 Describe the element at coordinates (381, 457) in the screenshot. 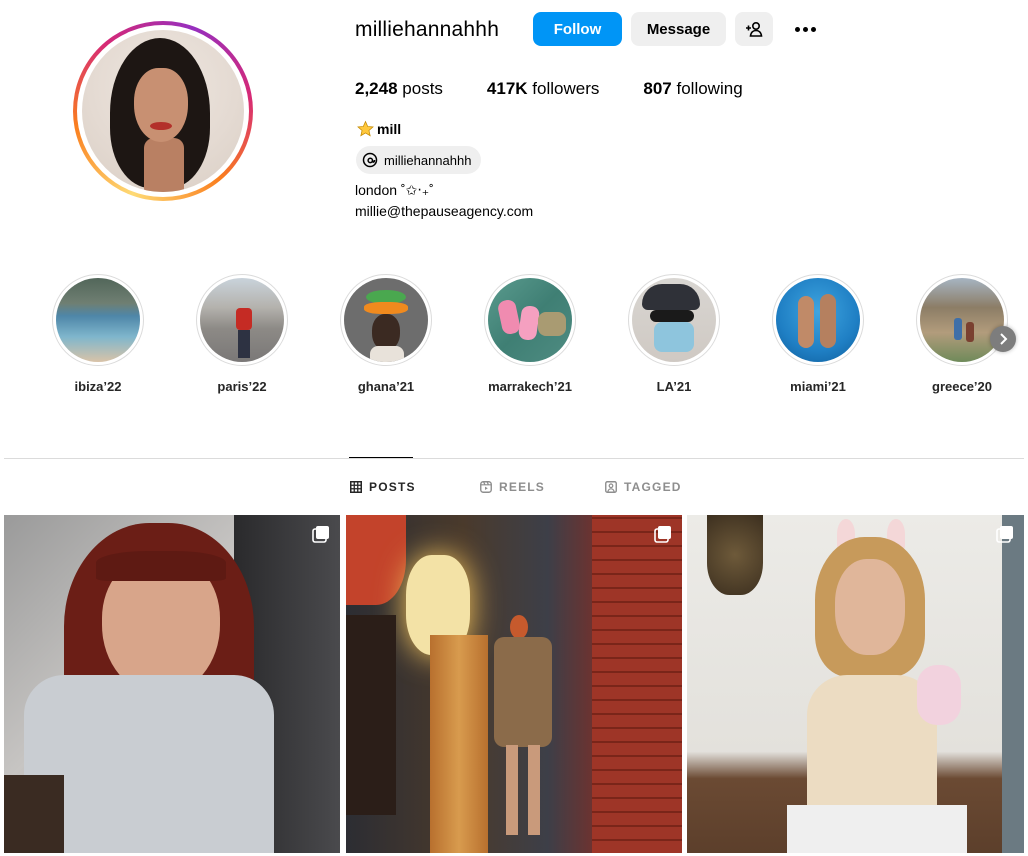

I see `active-tab-indicator` at that location.